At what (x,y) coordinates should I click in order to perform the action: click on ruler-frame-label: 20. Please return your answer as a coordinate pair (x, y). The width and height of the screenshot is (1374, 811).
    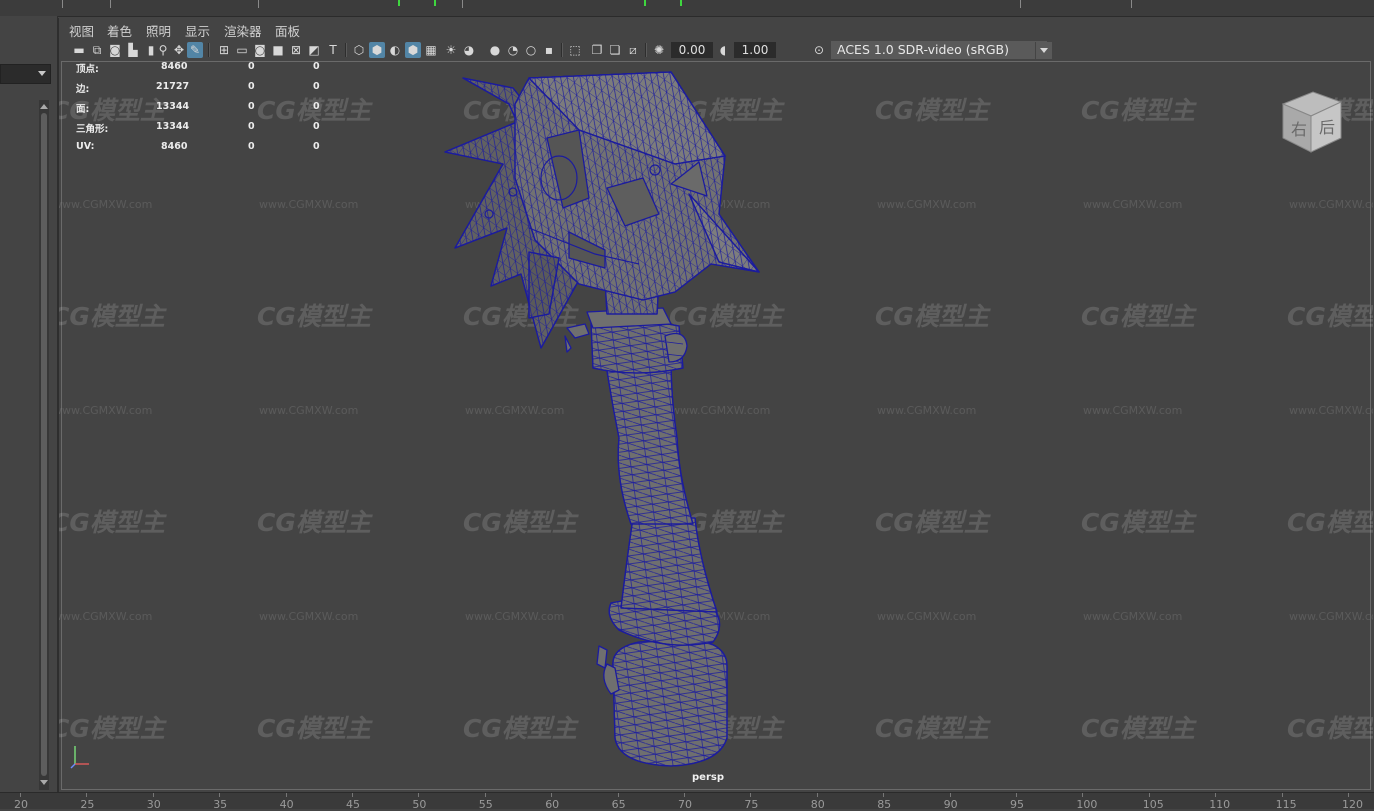
    Looking at the image, I should click on (21, 804).